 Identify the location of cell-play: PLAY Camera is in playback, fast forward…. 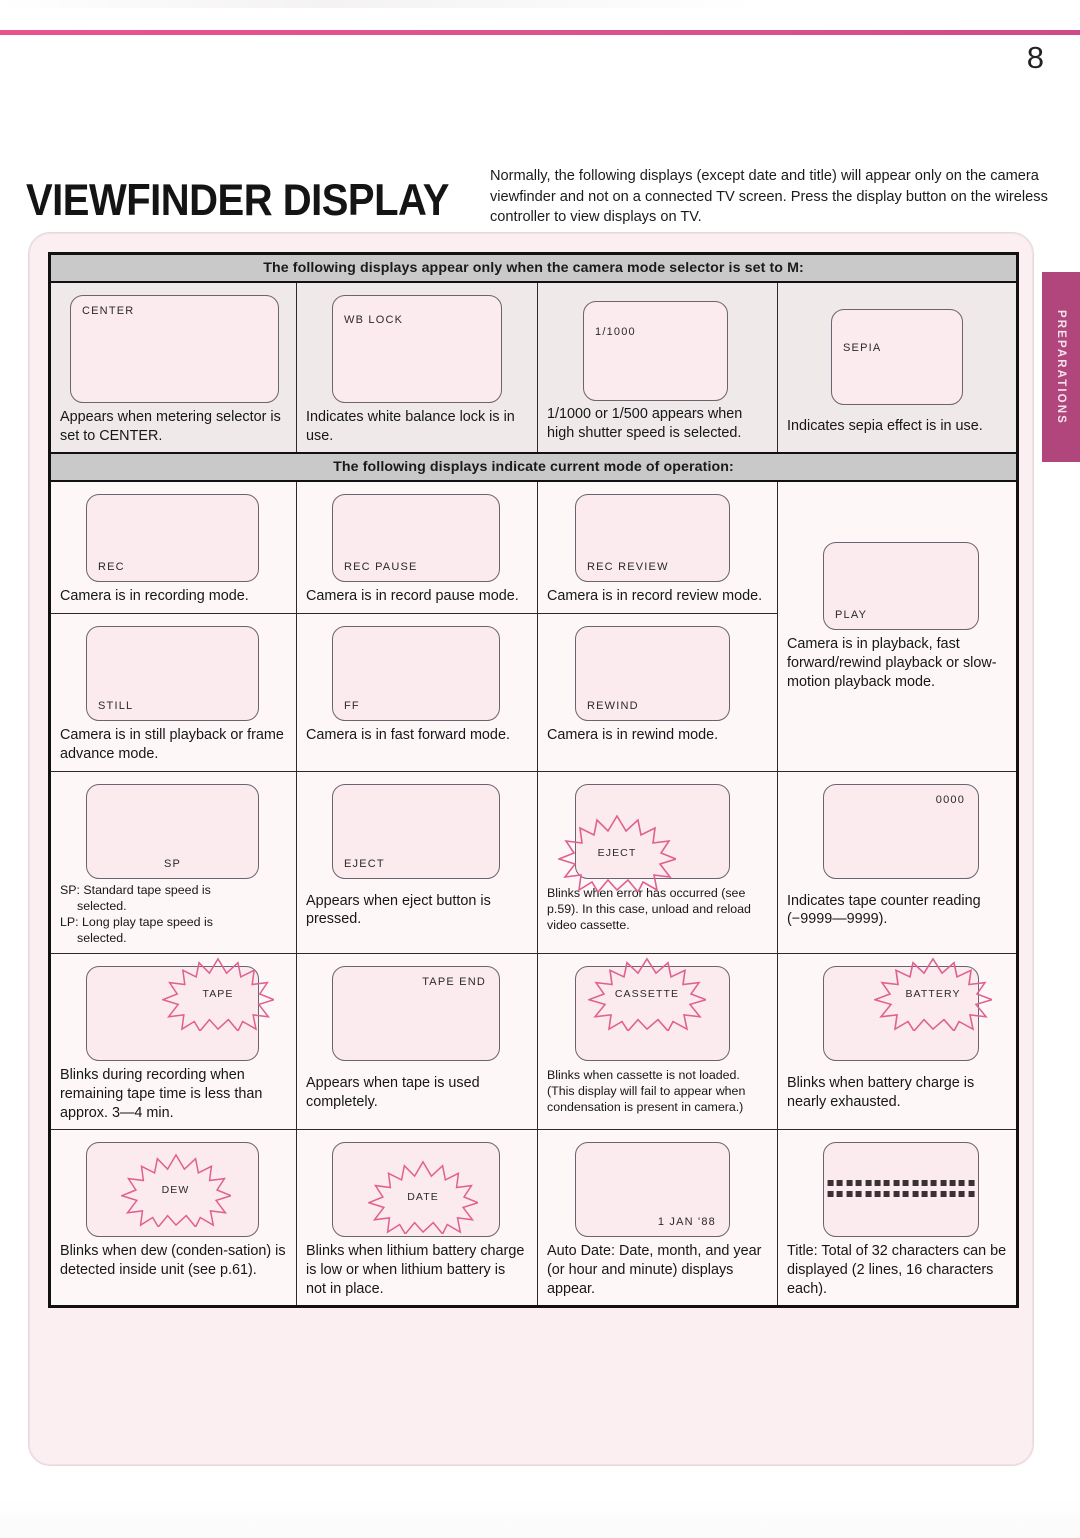
(897, 626).